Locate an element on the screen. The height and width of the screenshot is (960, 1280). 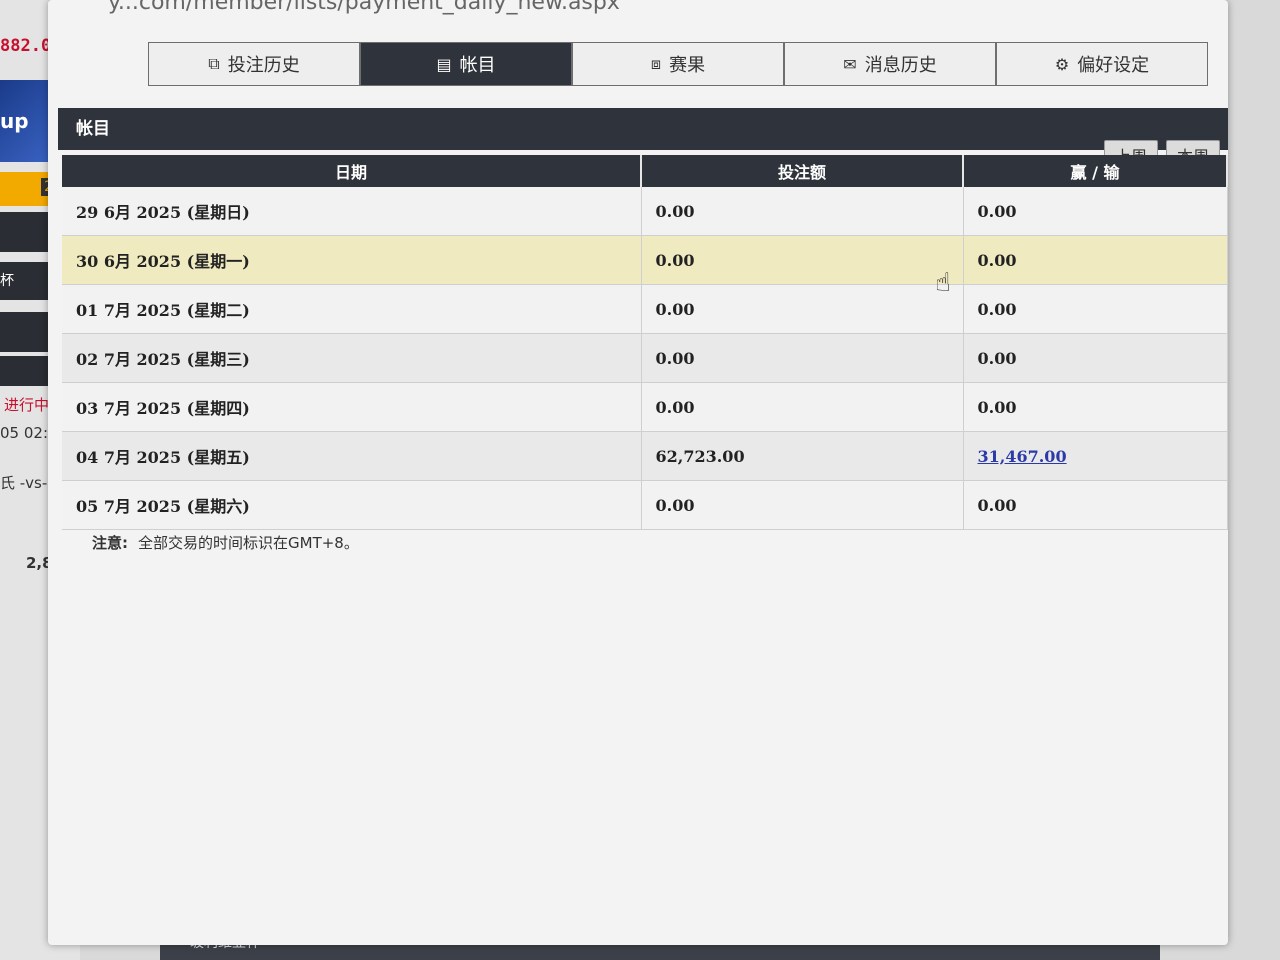
table-row: 02 7月 2025 (星期三) 0.00 0.00 is located at coordinates (645, 358).